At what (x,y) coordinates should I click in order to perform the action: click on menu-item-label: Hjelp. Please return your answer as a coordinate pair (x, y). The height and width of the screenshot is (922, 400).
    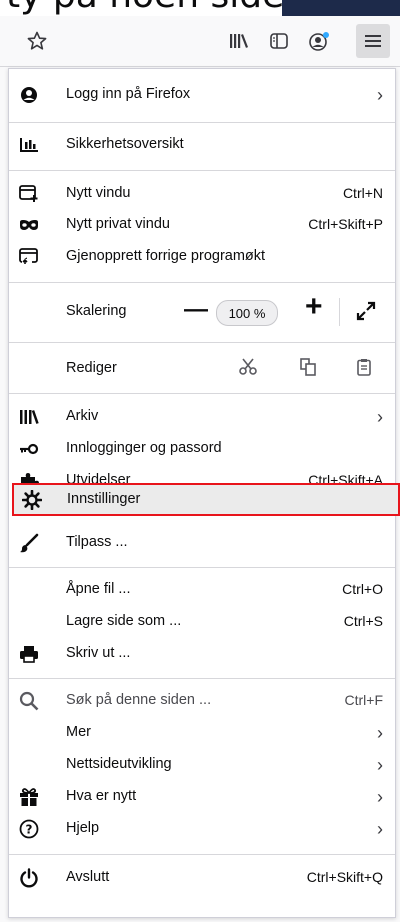
    Looking at the image, I should click on (83, 828).